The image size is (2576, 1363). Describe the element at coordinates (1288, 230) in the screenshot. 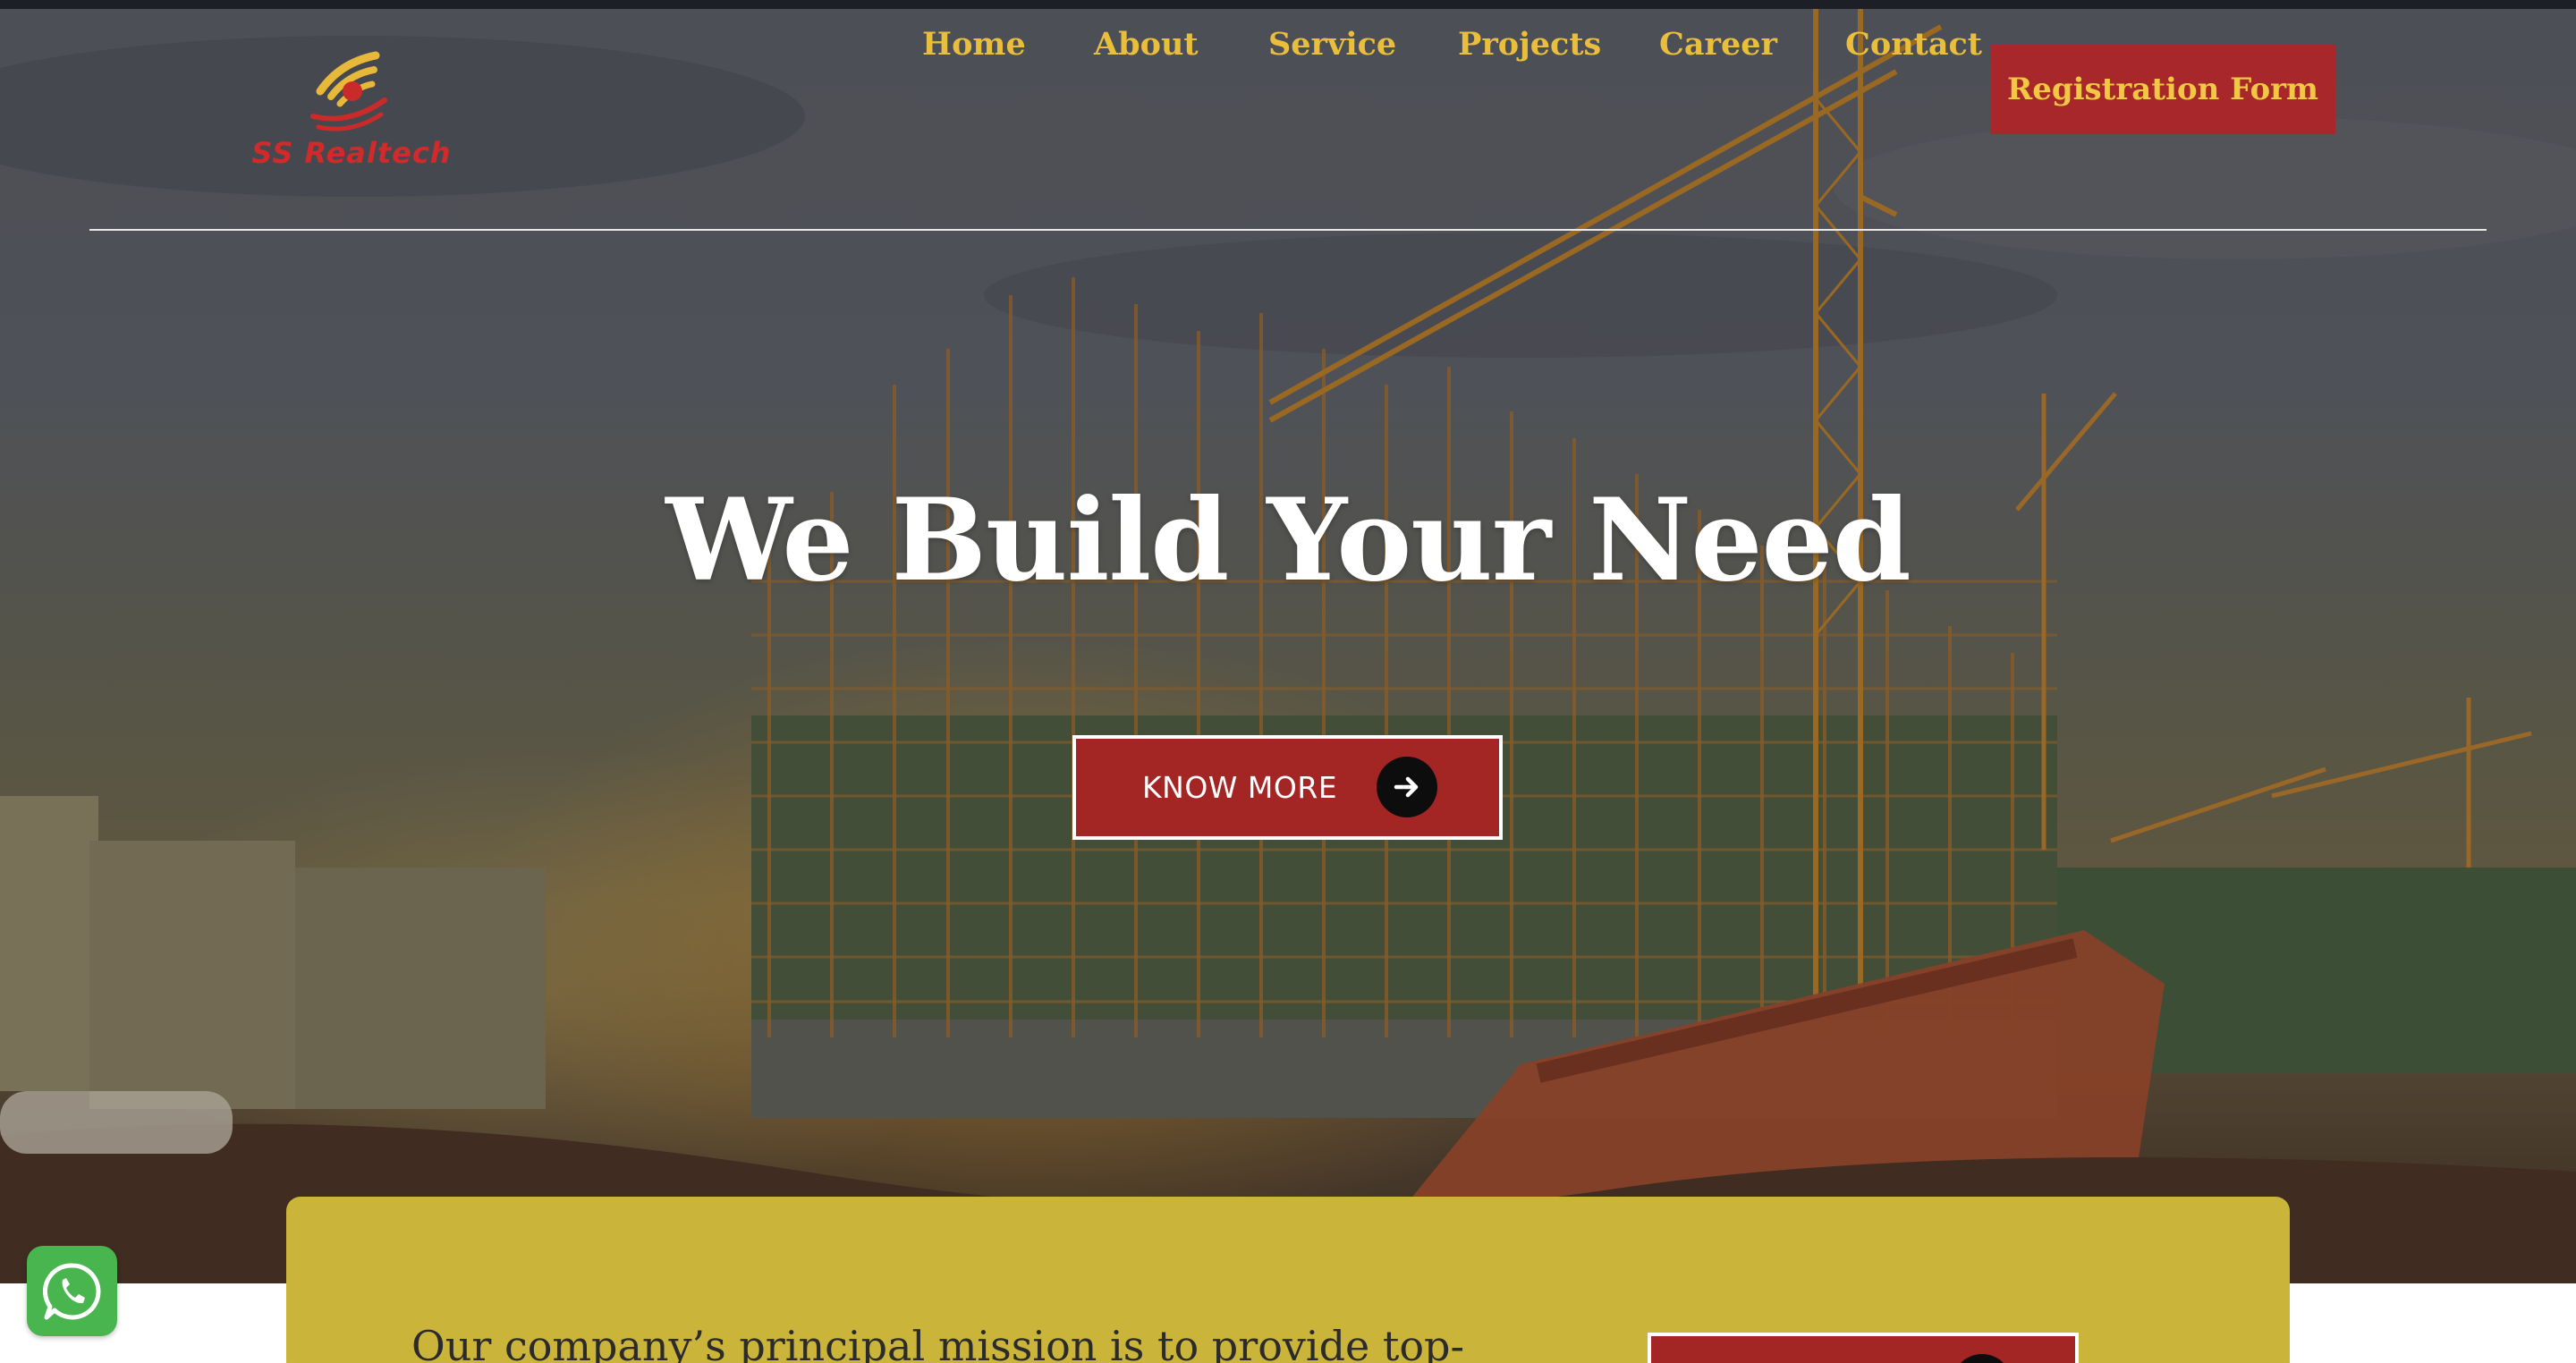

I see `header-divider` at that location.